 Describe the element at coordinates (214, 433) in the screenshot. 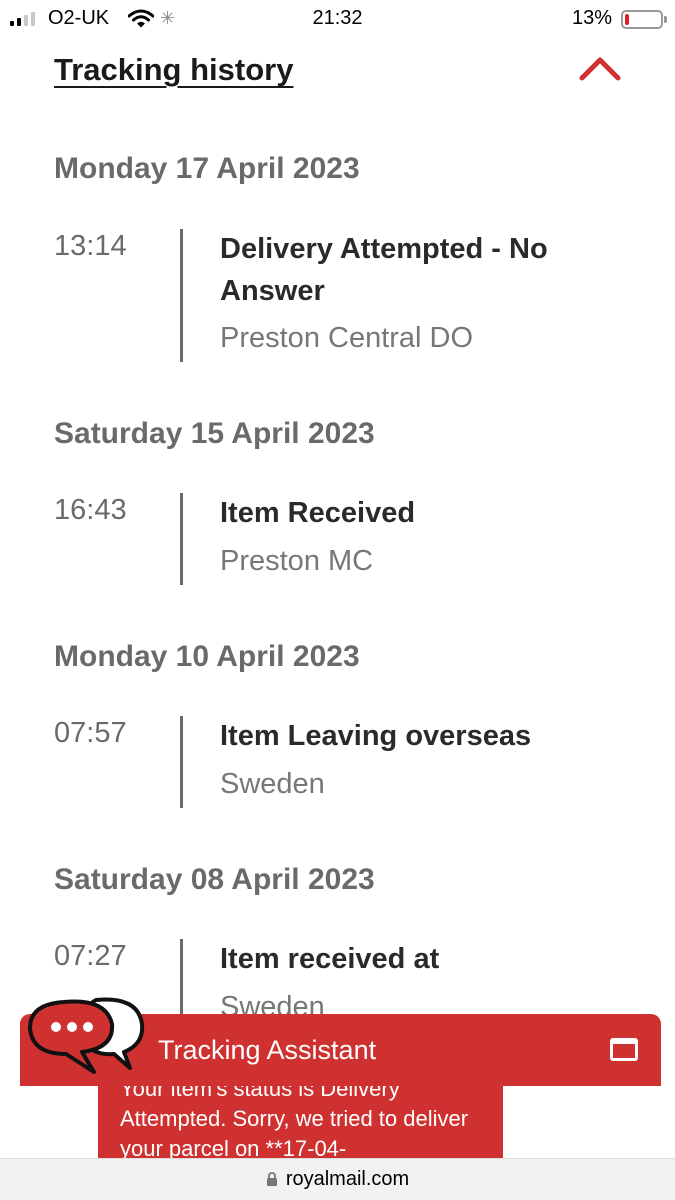

I see `day-heading: Saturday 15 April 2023` at that location.